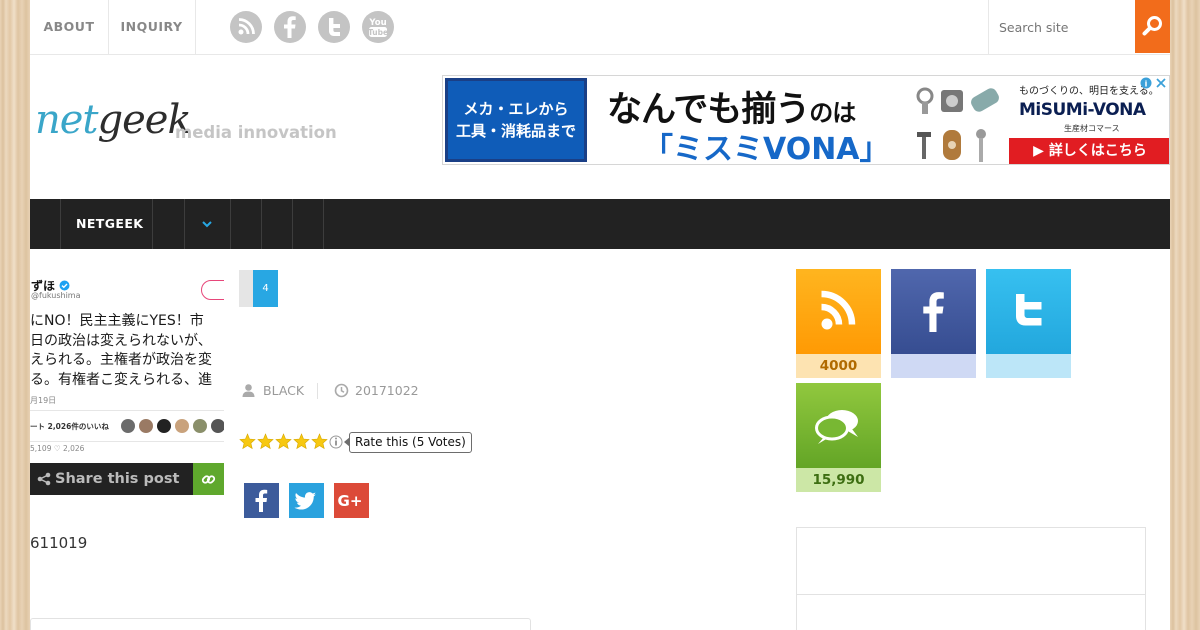 The image size is (1200, 630). Describe the element at coordinates (341, 390) in the screenshot. I see `clock-icon` at that location.